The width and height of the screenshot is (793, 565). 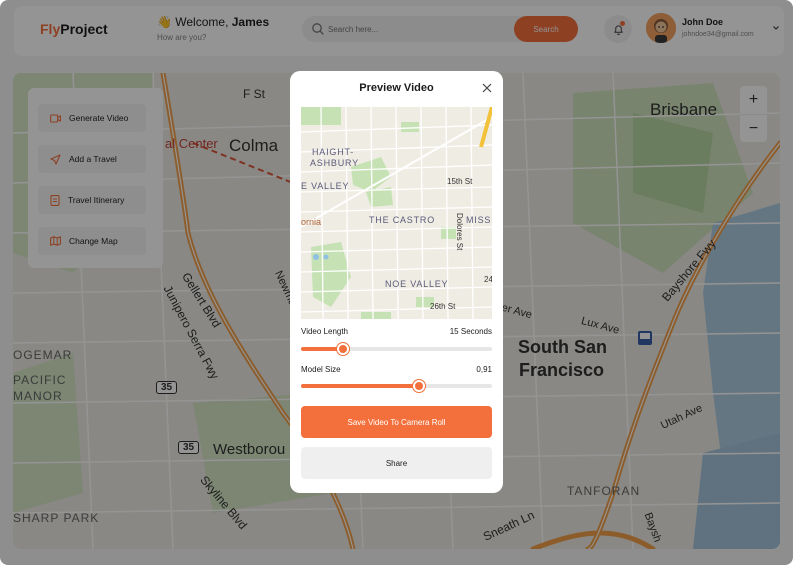 What do you see at coordinates (402, 220) in the screenshot?
I see `preview-label-castro: THE CASTRO` at bounding box center [402, 220].